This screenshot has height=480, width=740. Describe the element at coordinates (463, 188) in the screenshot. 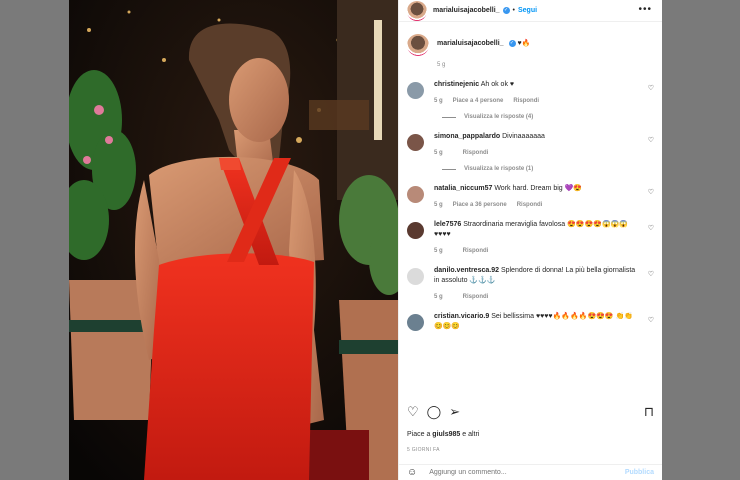

I see `commenter-username: natalia_niccum57` at that location.